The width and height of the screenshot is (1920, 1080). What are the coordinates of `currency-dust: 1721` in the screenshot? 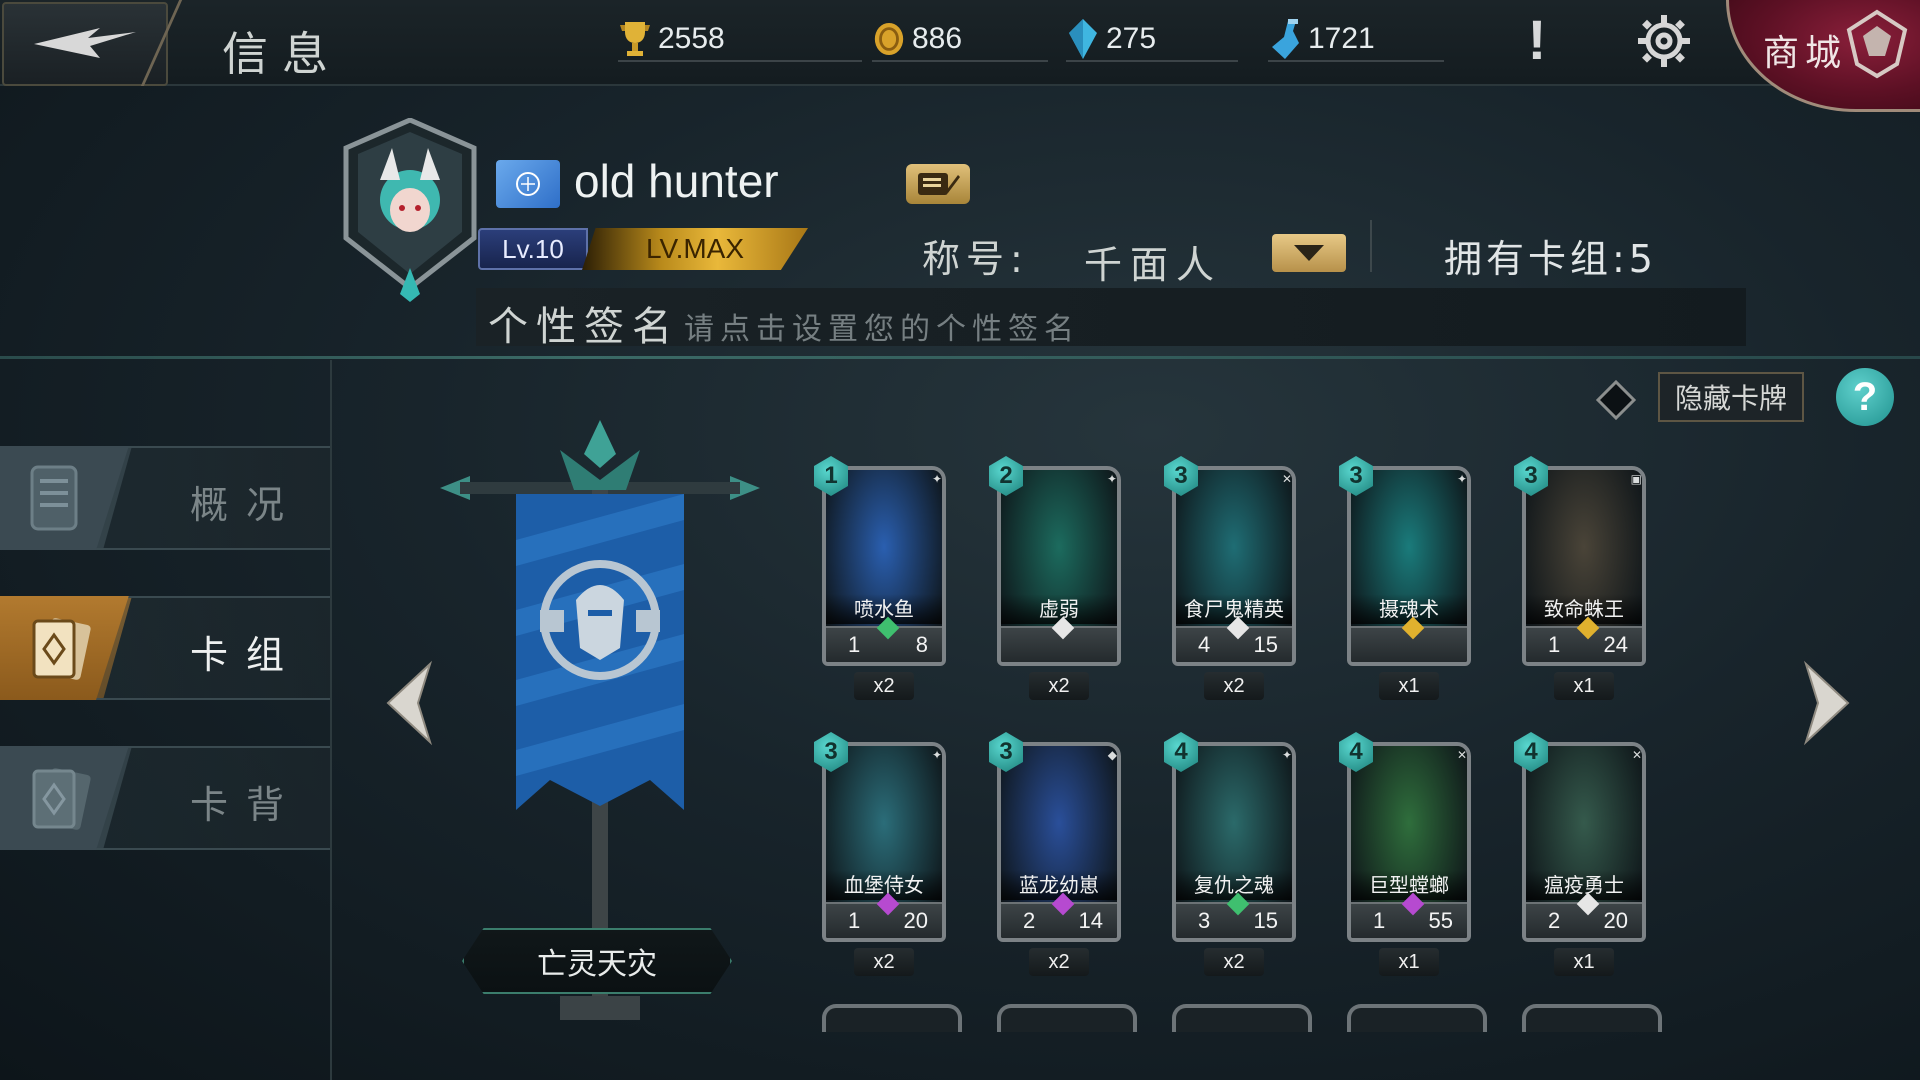 It's located at (1356, 40).